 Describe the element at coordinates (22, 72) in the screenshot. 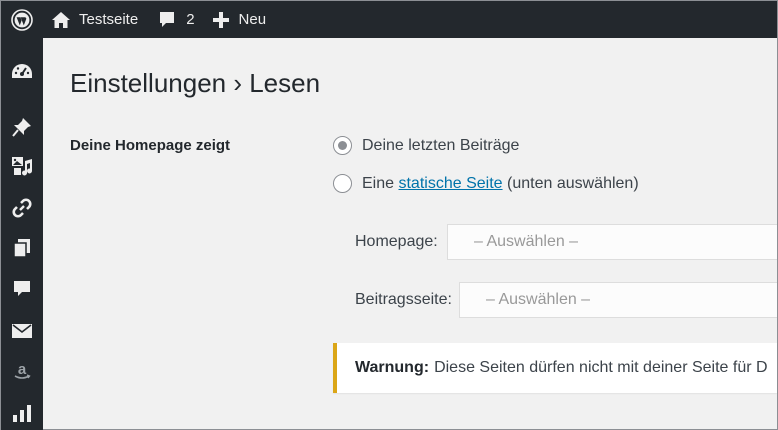

I see `dashboard-icon` at that location.